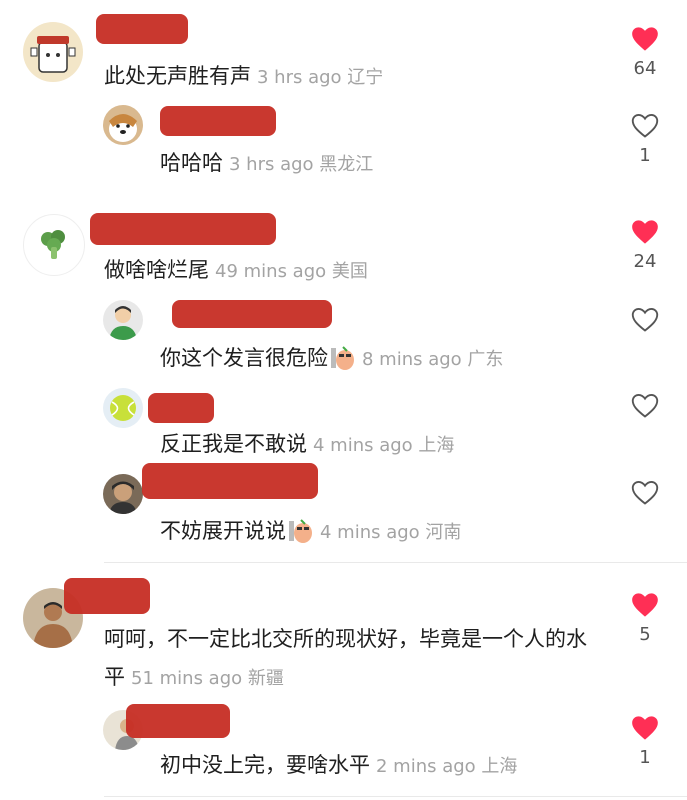 This screenshot has height=800, width=687. I want to click on comment-text: 呵呵，不一定比北交所的现状好，毕竟是一个人的水平 51 mins ago 新疆, so click(354, 659).